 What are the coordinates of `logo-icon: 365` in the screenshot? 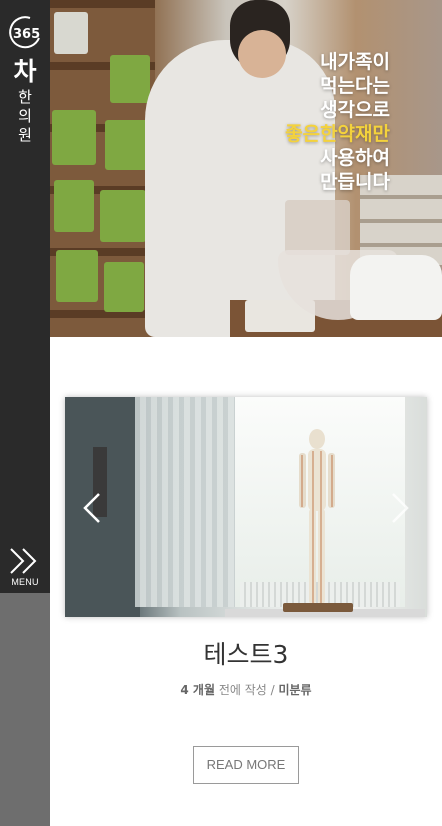 It's located at (25, 32).